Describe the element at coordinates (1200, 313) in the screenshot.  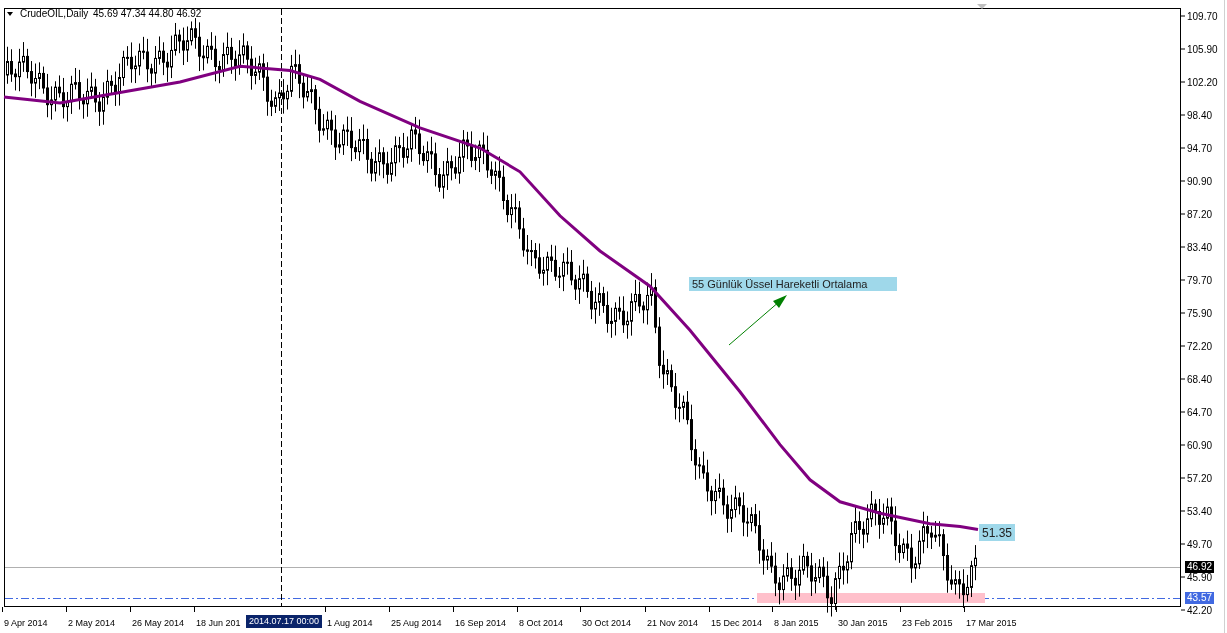
I see `price-label: 75.90` at that location.